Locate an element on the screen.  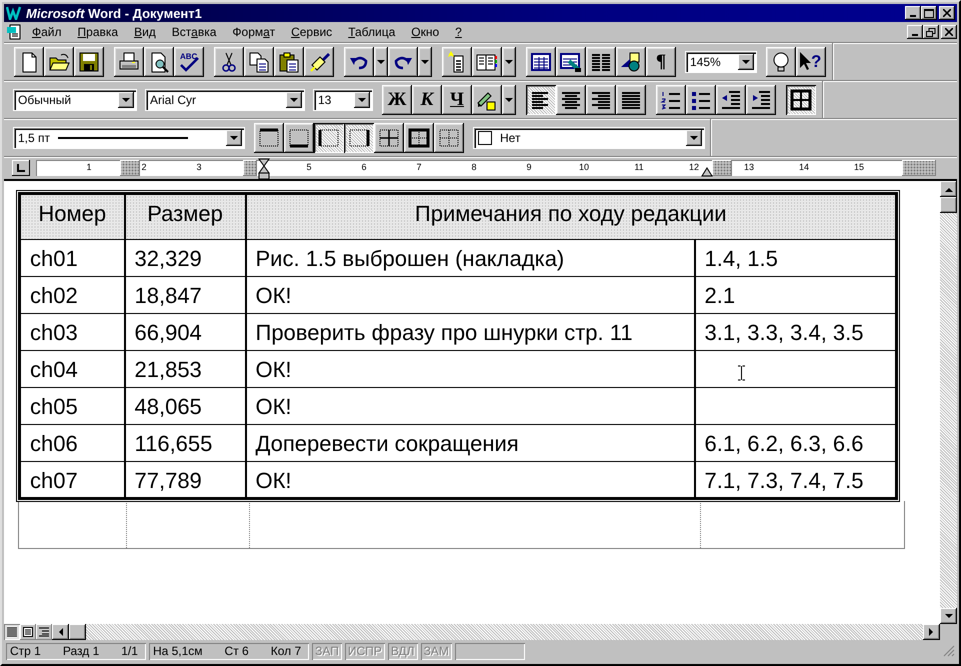
restore-button is located at coordinates (931, 32).